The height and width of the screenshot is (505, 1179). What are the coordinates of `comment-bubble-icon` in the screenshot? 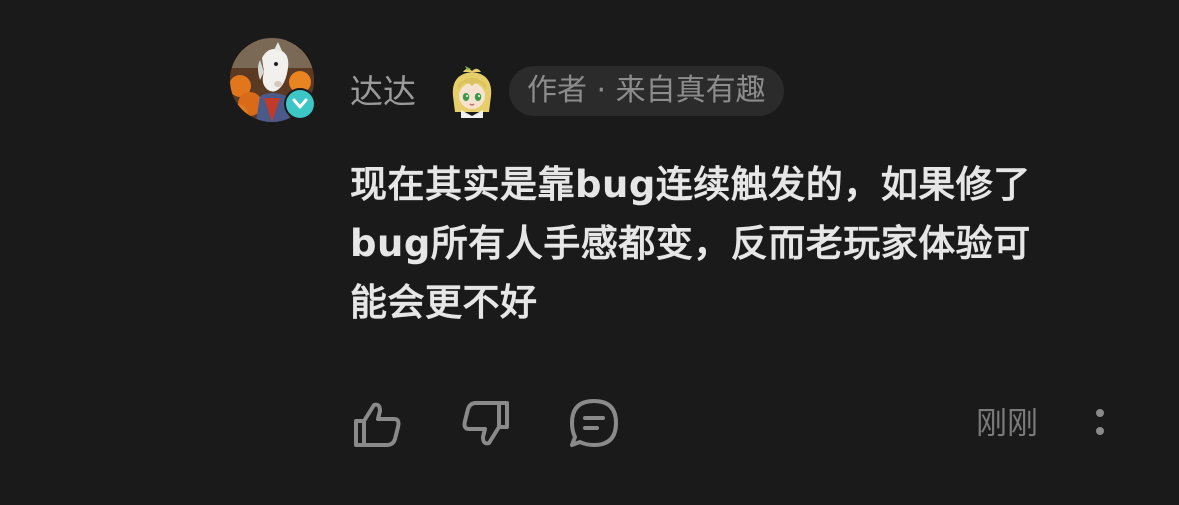 It's located at (594, 423).